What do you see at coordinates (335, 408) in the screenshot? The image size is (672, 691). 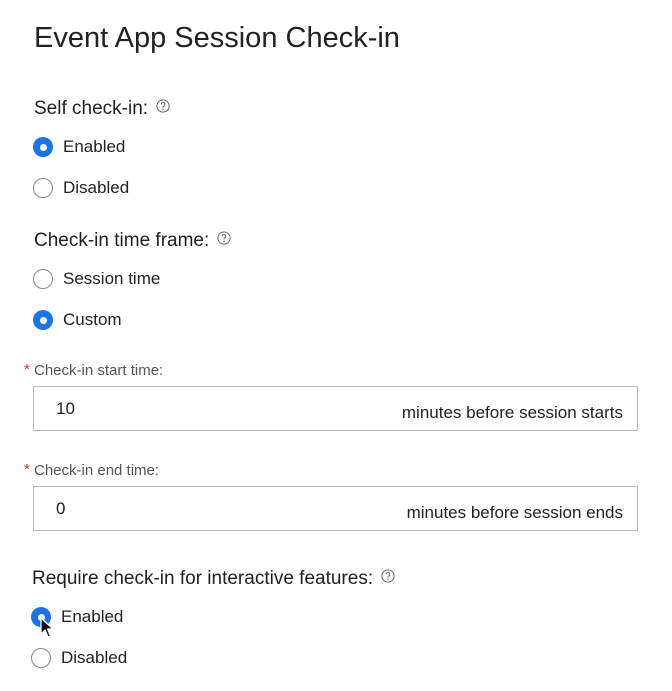 I see `start-time-field: minutes before session starts` at bounding box center [335, 408].